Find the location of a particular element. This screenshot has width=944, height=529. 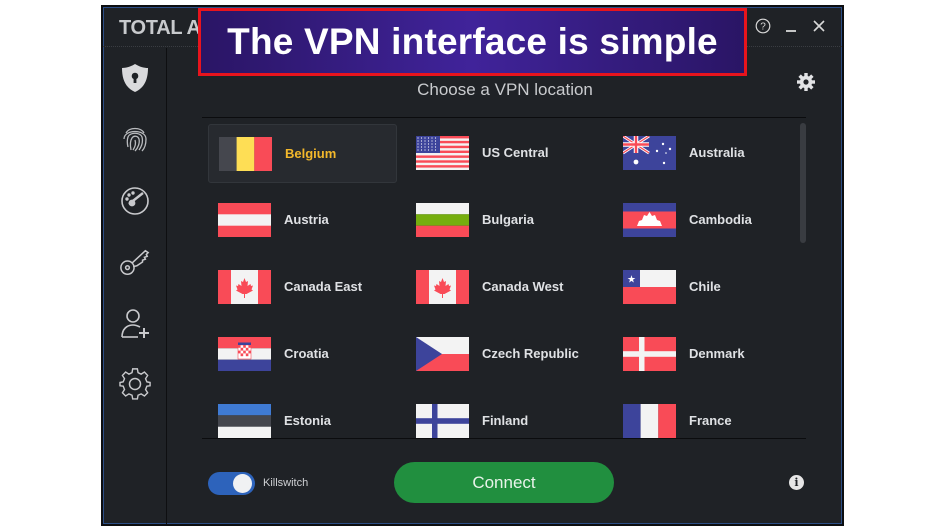

location-item-croatia: Croatia is located at coordinates (302, 354).